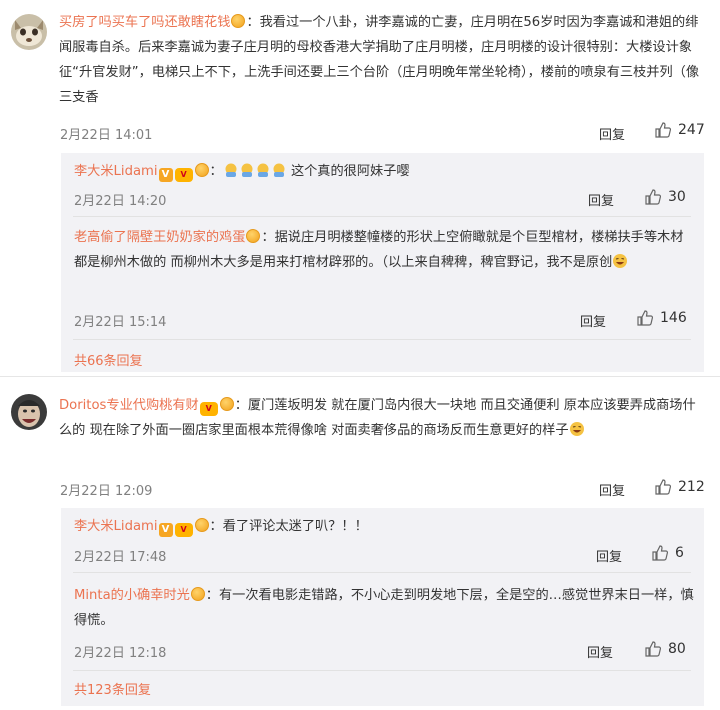 The width and height of the screenshot is (720, 710). What do you see at coordinates (382, 540) in the screenshot?
I see `reply-1: 李大米Lidami V V ：看了评论太迷了叭？！！ 2月22日 17:48 回复 6` at bounding box center [382, 540].